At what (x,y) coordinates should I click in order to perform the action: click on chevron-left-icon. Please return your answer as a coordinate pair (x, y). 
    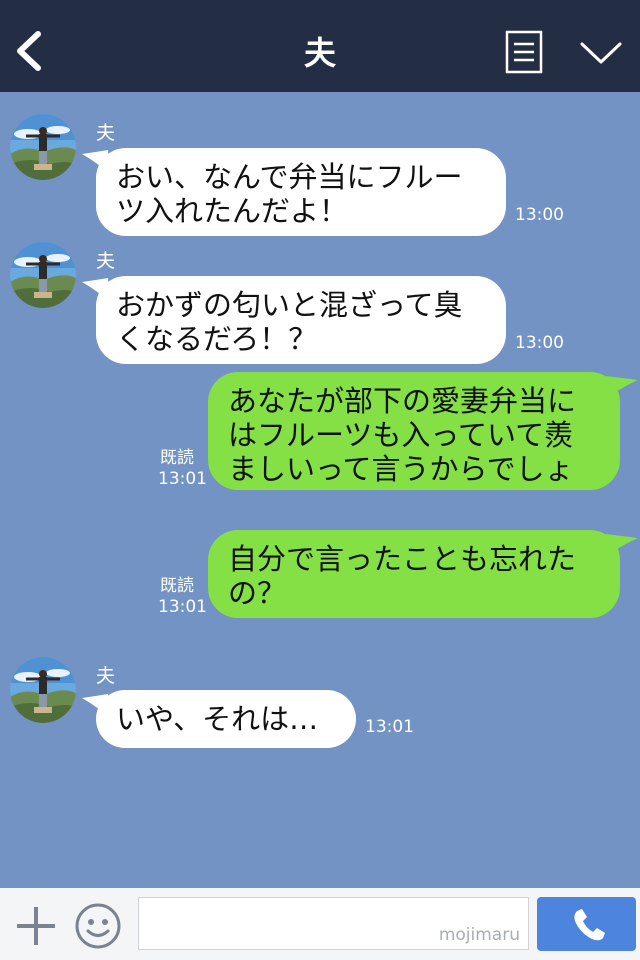
    Looking at the image, I should click on (29, 51).